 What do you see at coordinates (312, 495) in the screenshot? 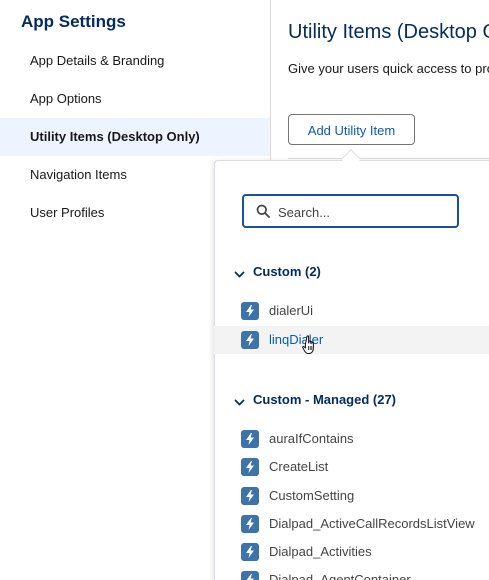
I see `list-item-label: CustomSetting` at bounding box center [312, 495].